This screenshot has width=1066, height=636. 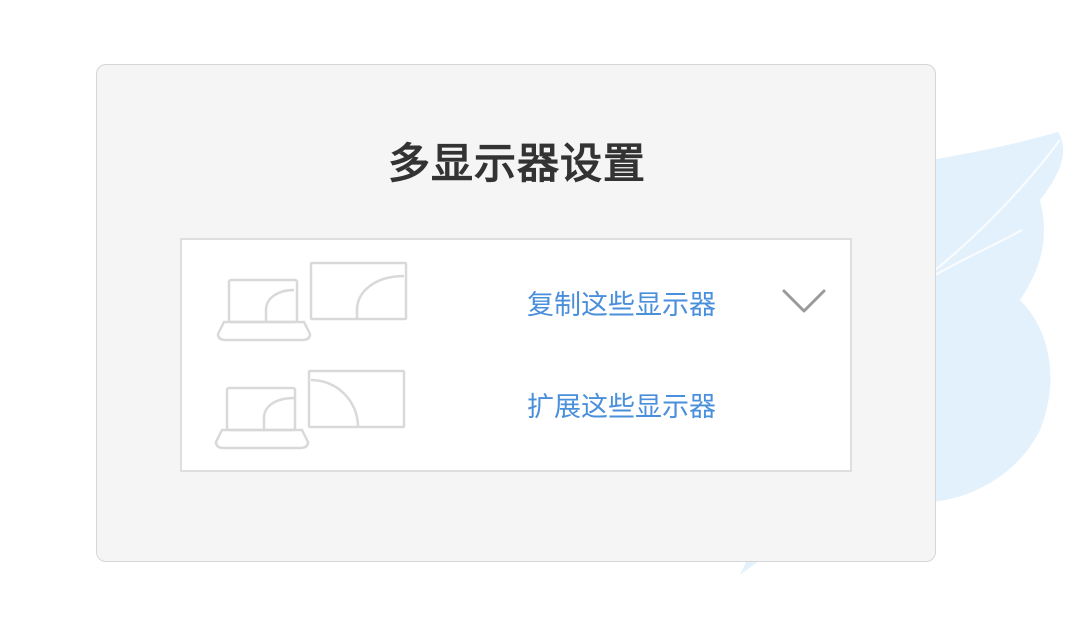 What do you see at coordinates (516, 163) in the screenshot?
I see `dialog-title: 多显示器设置` at bounding box center [516, 163].